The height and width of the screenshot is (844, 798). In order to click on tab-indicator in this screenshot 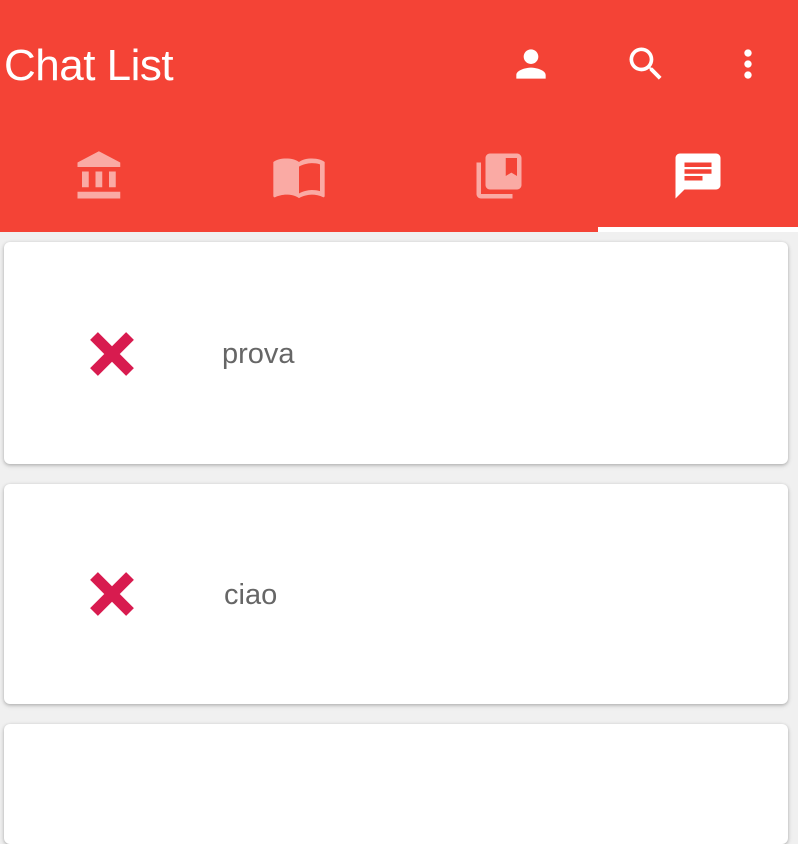, I will do `click(698, 229)`.